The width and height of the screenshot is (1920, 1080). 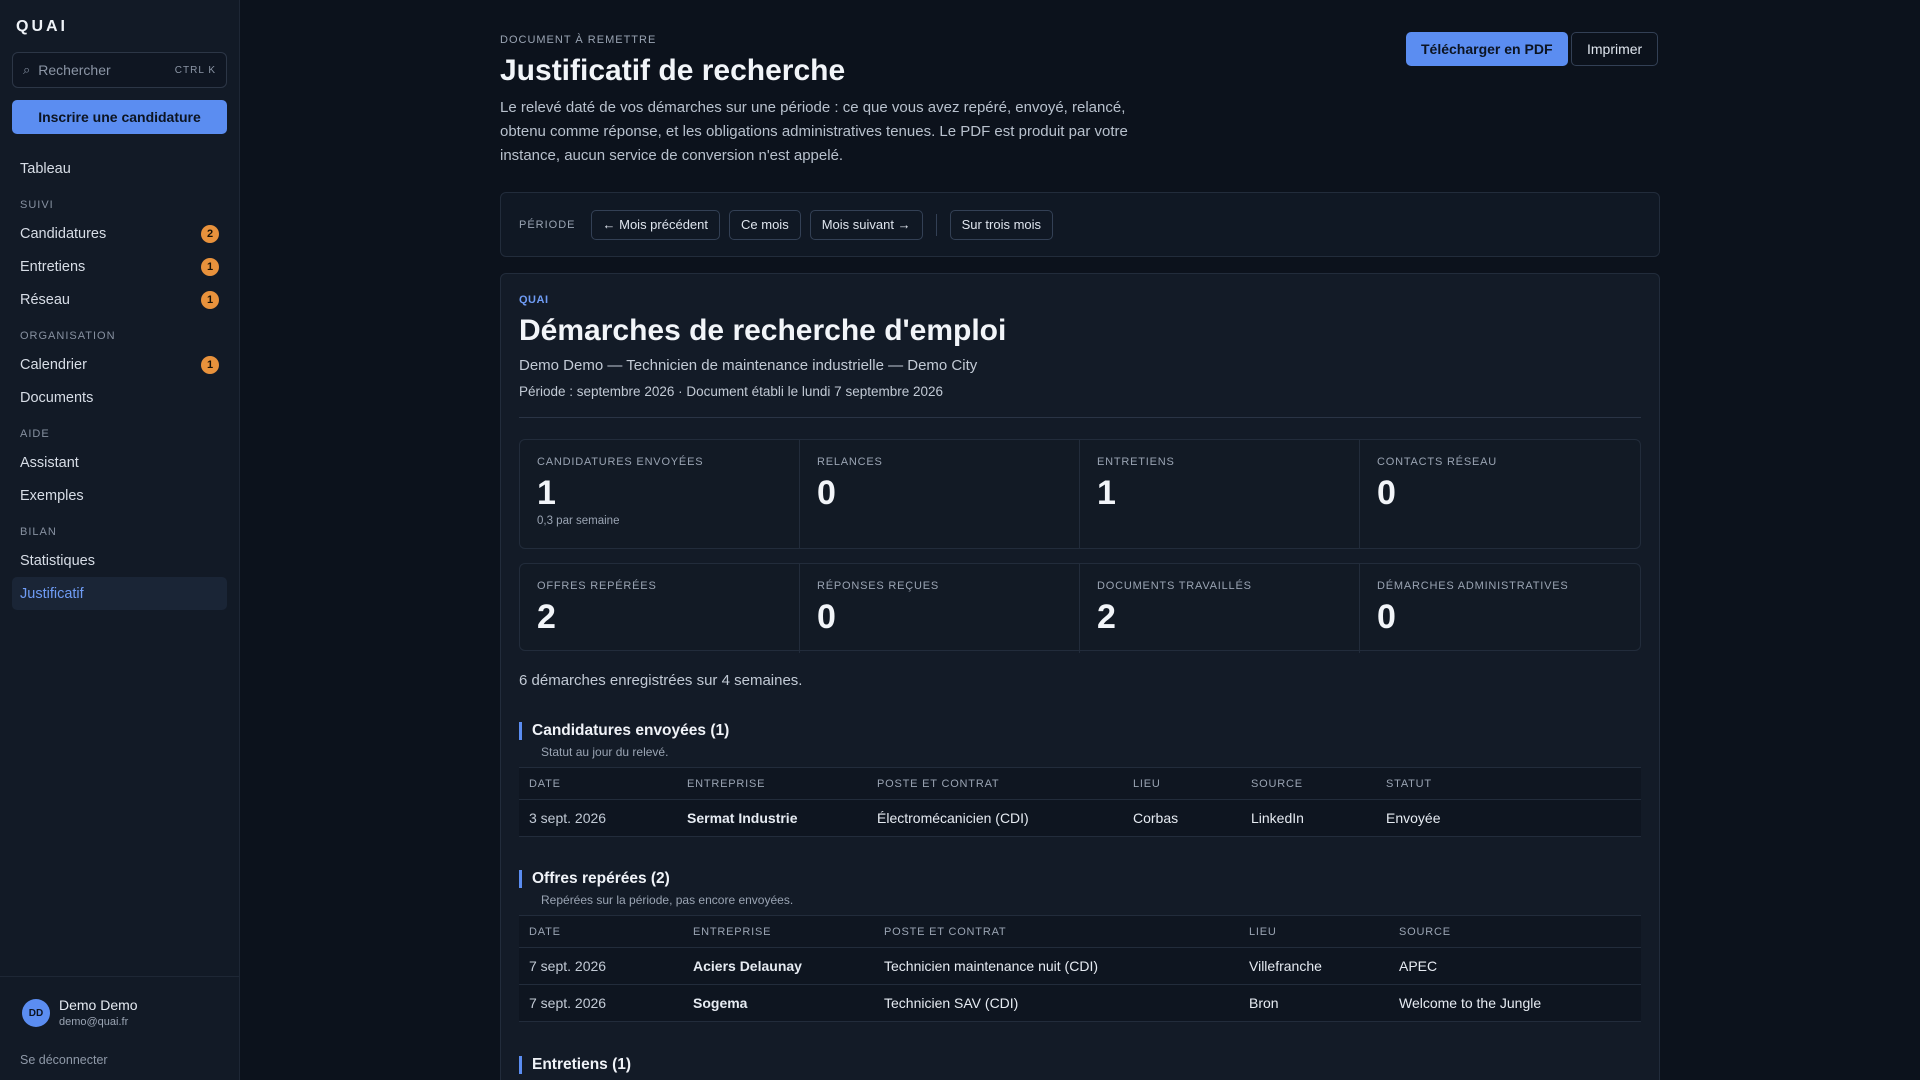 What do you see at coordinates (1080, 1065) in the screenshot?
I see `section-title: Entretiens (1)` at bounding box center [1080, 1065].